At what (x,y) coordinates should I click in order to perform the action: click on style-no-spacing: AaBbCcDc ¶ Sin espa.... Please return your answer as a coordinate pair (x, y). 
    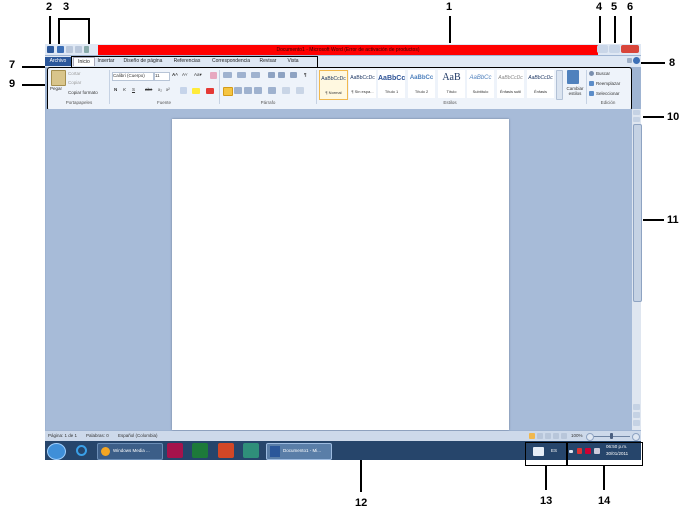
    Looking at the image, I should click on (362, 84).